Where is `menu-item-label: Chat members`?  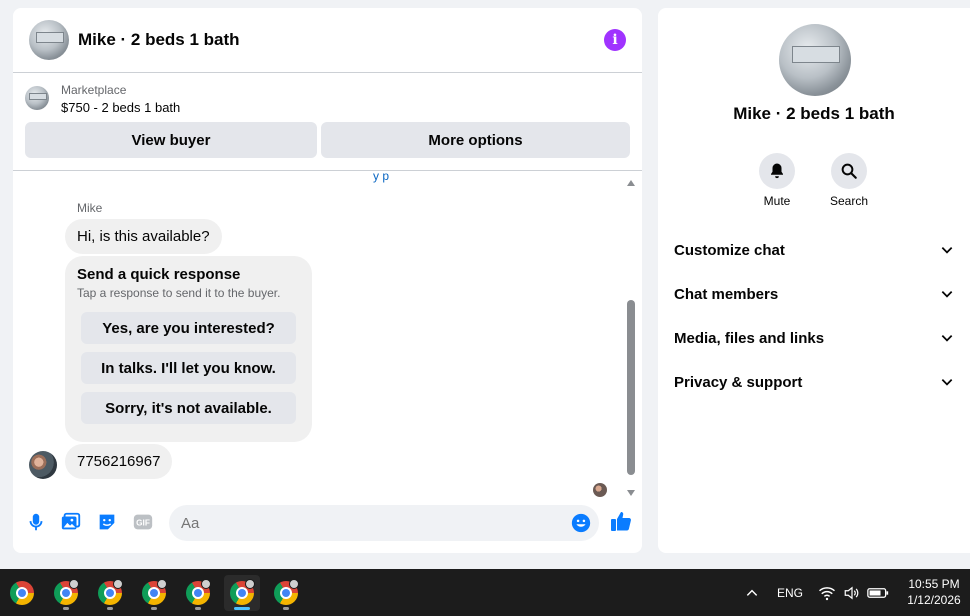 menu-item-label: Chat members is located at coordinates (726, 294).